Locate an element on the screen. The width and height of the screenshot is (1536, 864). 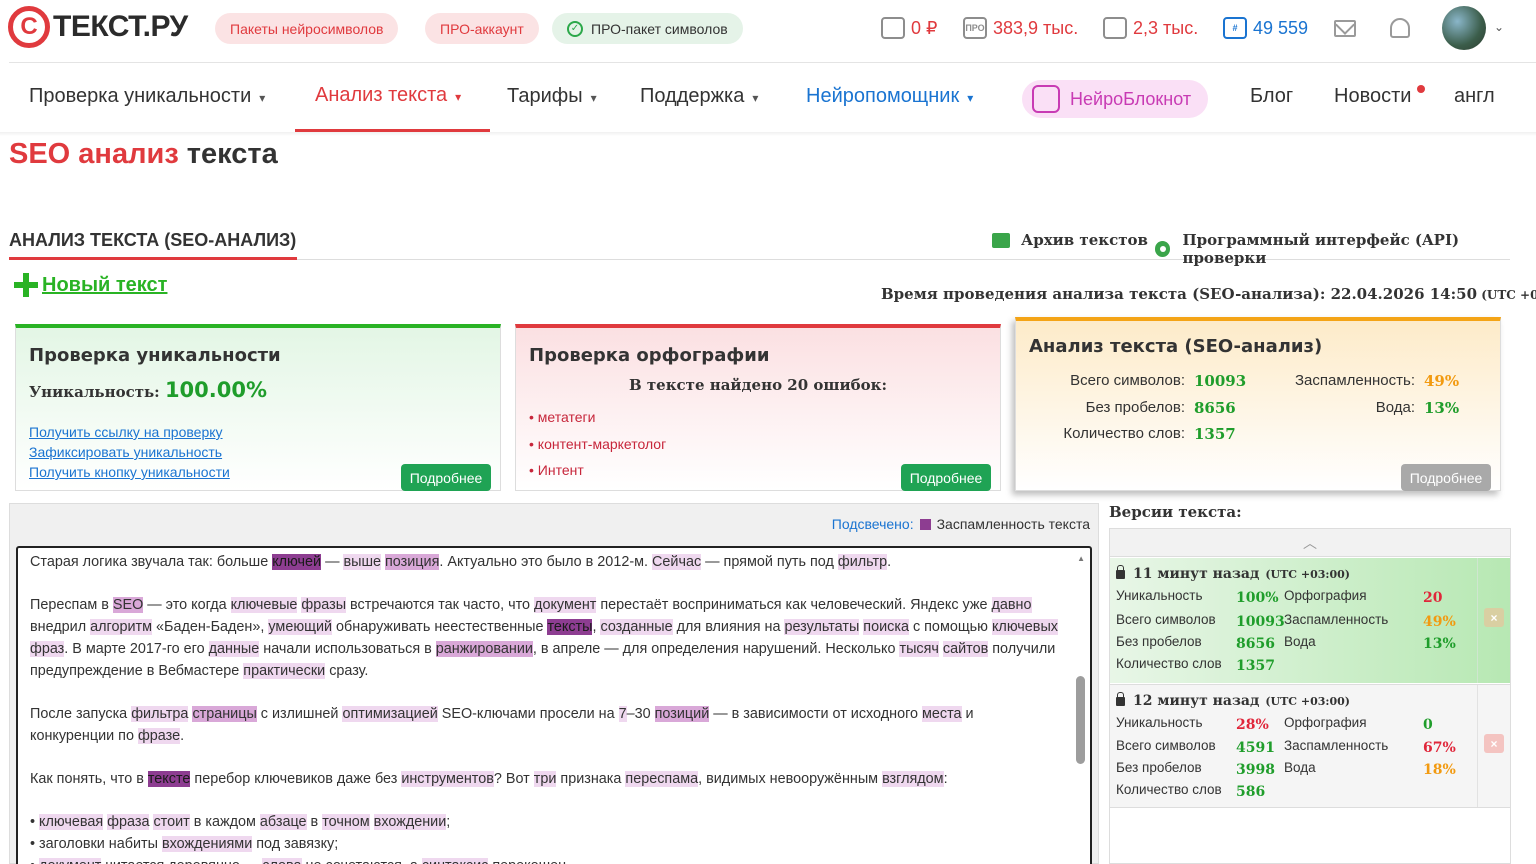
version-words-label: Количество слов is located at coordinates (1169, 789).